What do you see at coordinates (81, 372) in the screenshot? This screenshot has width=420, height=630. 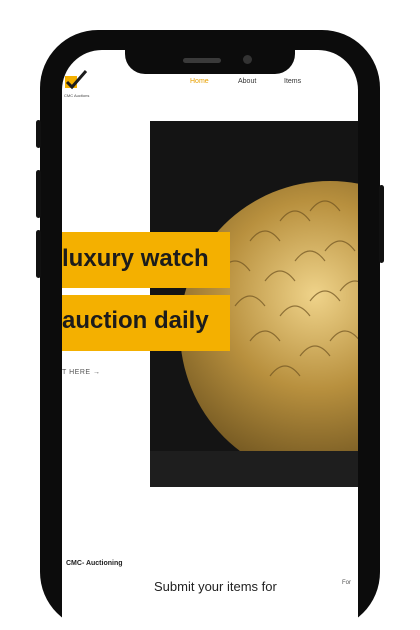 I see `start-here-link: T HERE →` at bounding box center [81, 372].